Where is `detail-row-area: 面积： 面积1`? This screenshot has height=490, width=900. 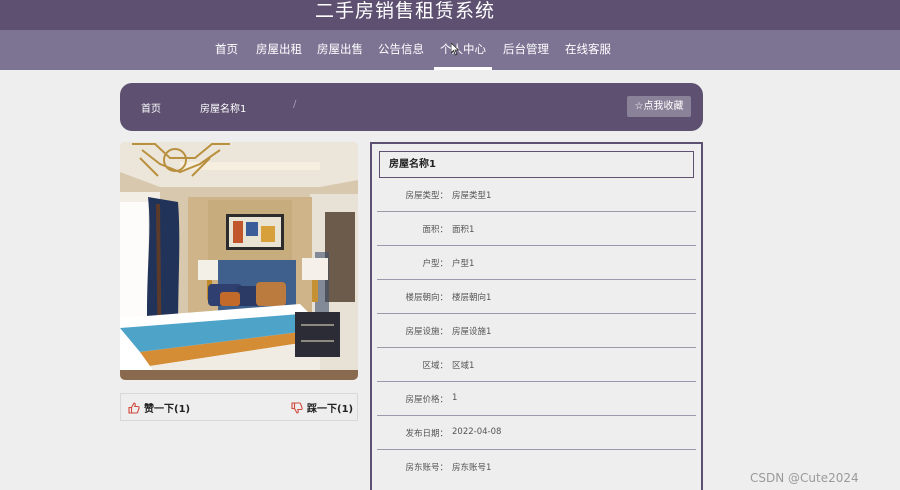
detail-row-area: 面积： 面积1 is located at coordinates (536, 229).